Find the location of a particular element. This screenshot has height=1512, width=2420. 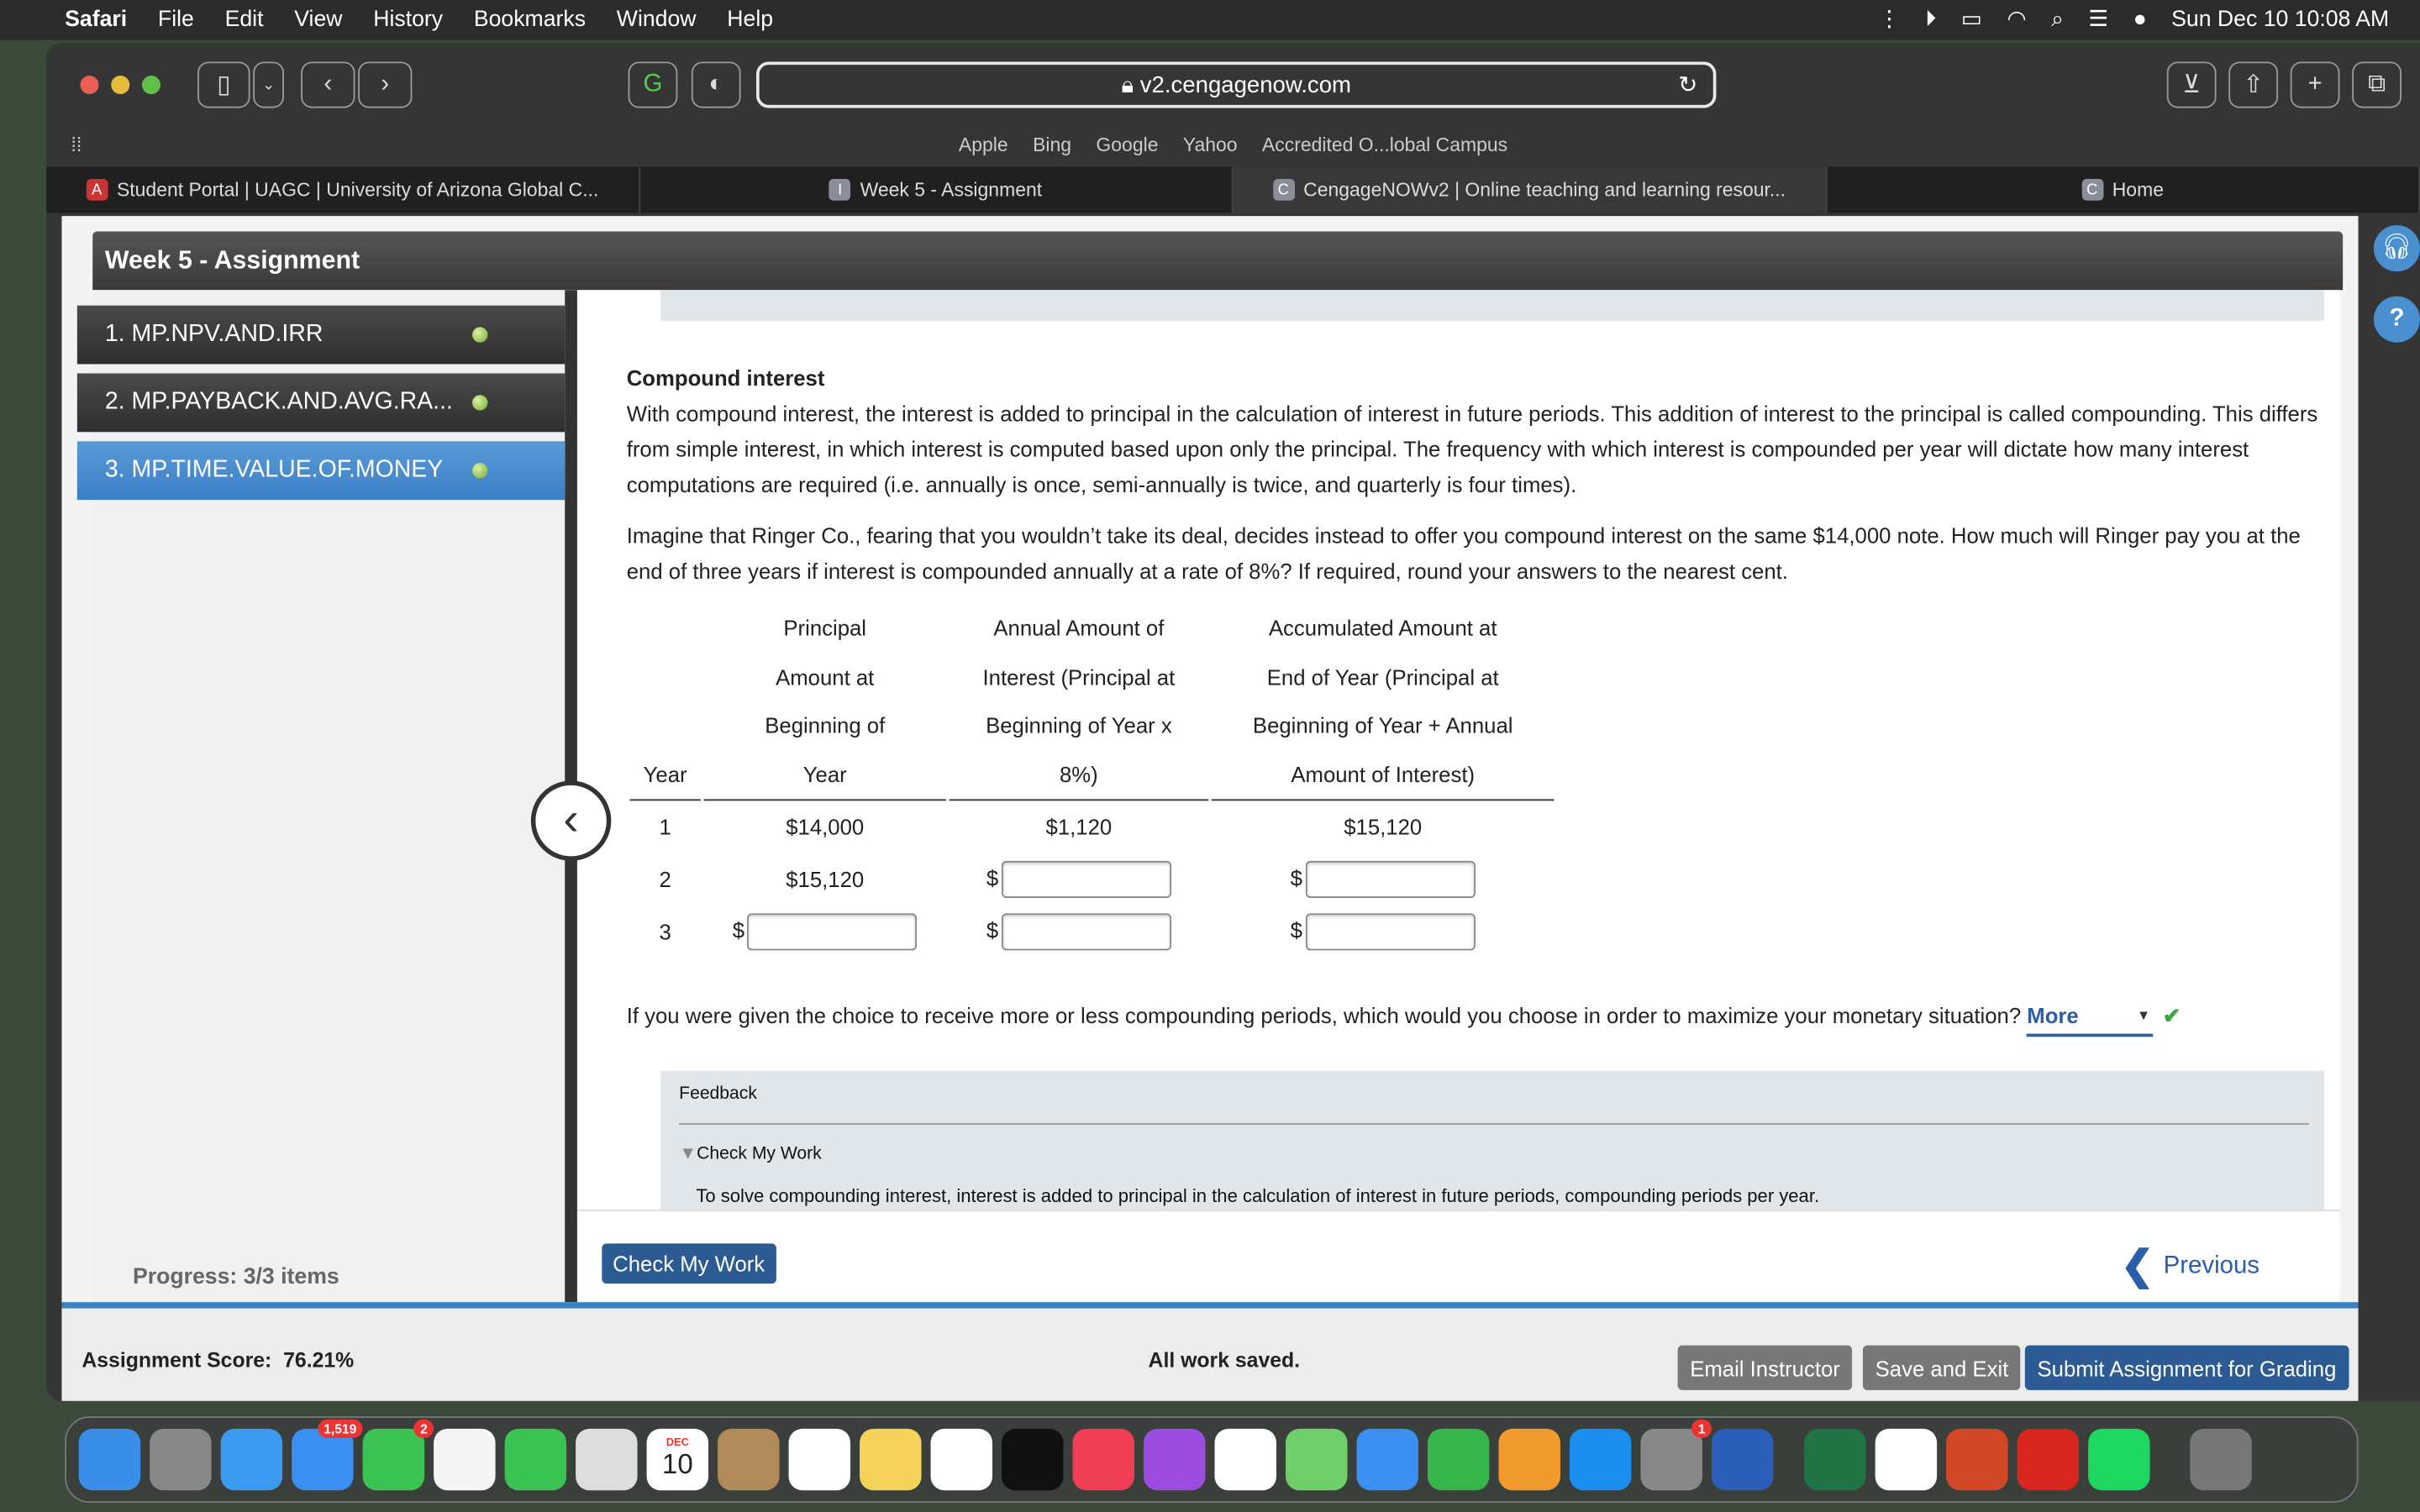

launchpad-icon is located at coordinates (181, 1459).